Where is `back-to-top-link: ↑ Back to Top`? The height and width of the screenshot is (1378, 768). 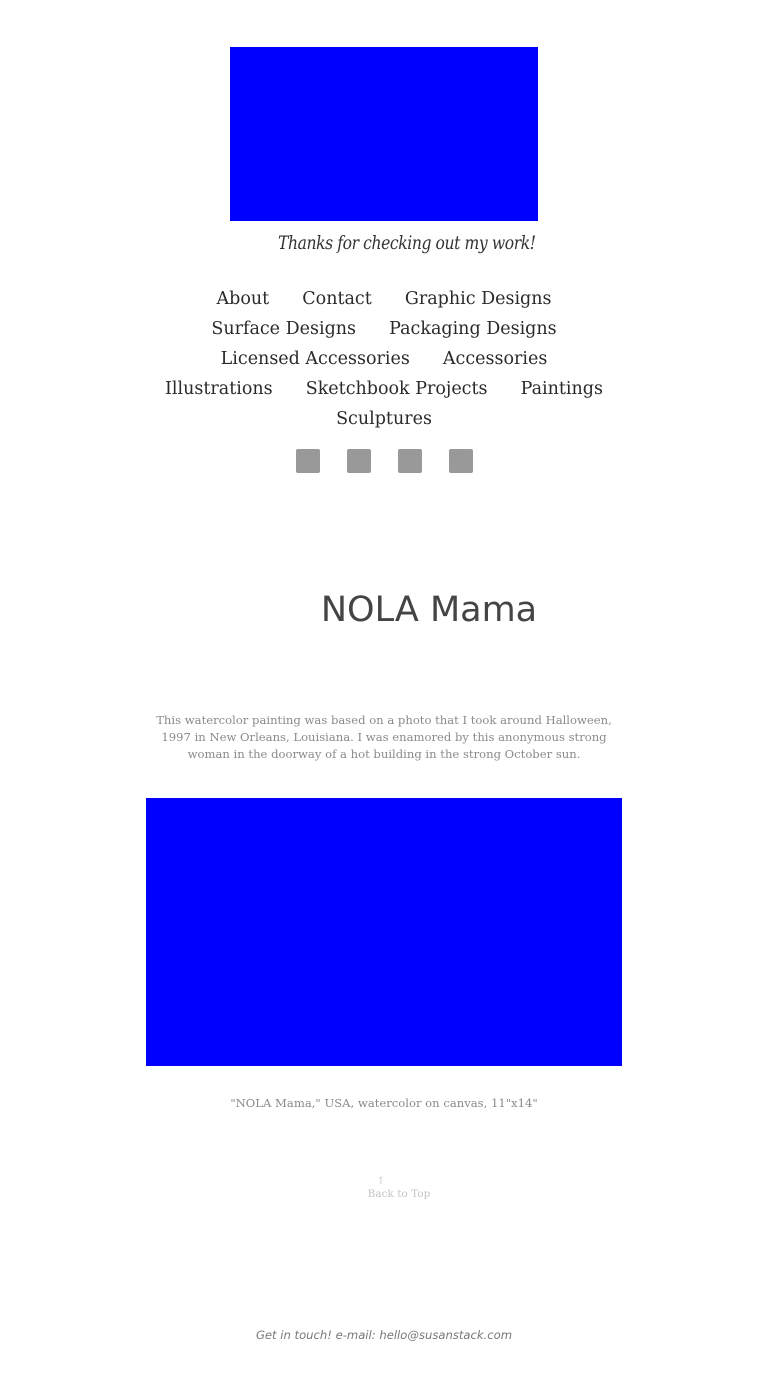
back-to-top-link: ↑ Back to Top is located at coordinates (384, 1188).